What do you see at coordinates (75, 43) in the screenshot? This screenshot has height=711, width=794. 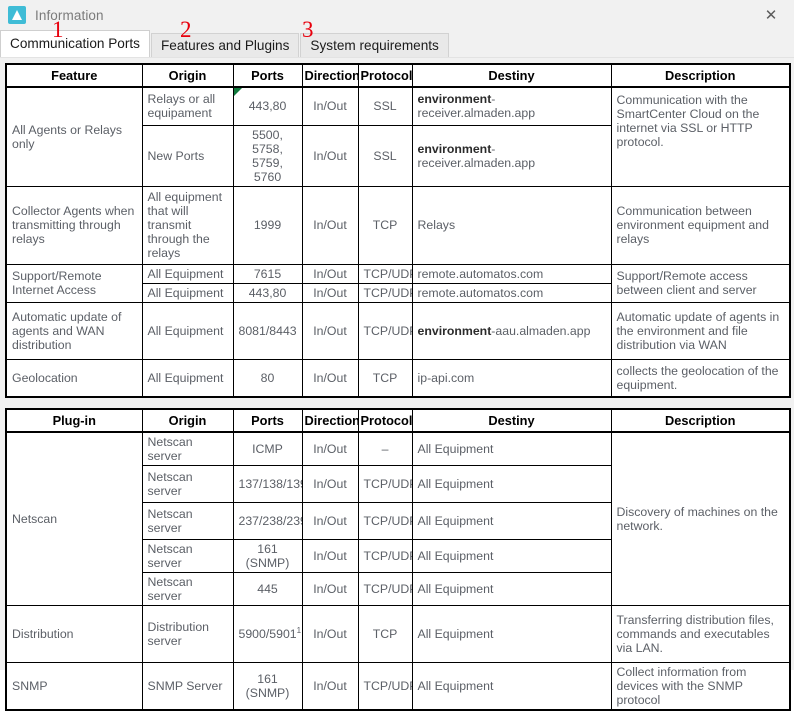 I see `tab-communication-ports: Communication Ports` at bounding box center [75, 43].